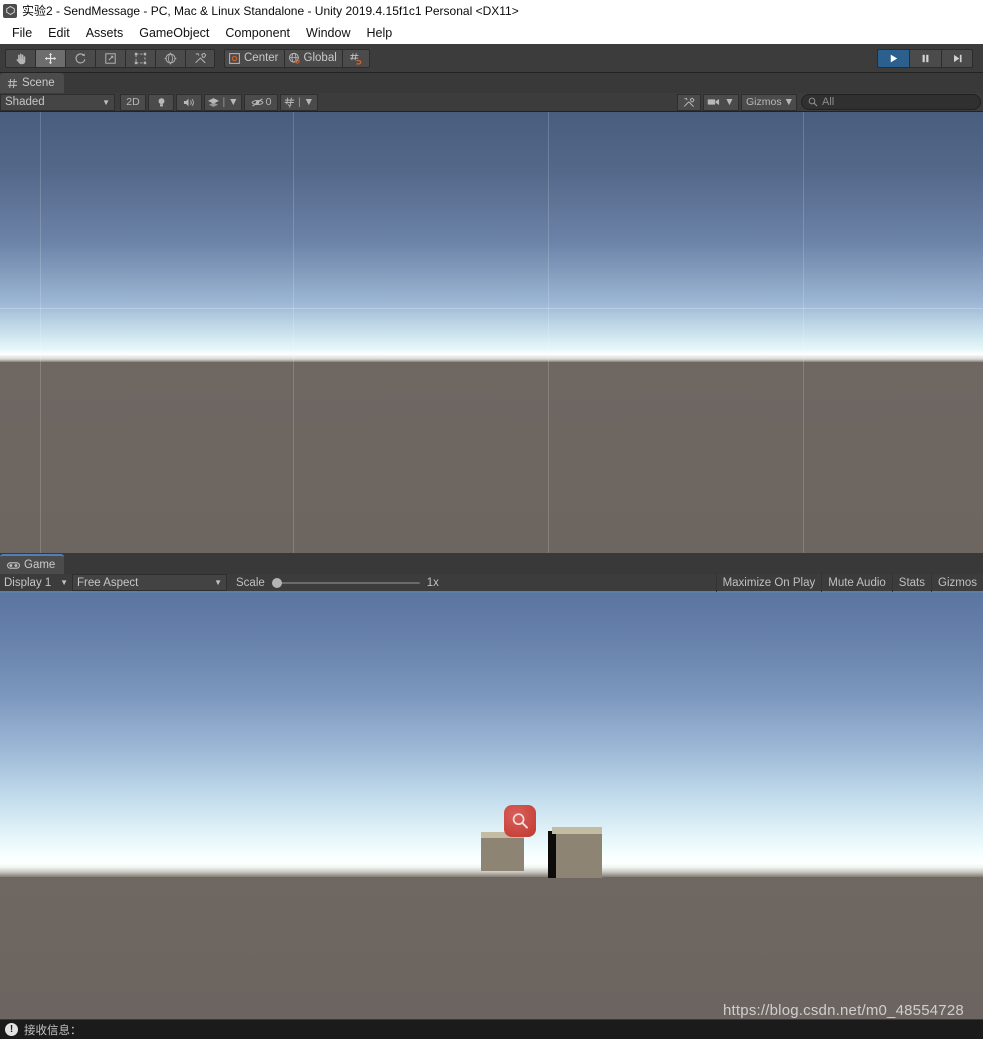 The image size is (983, 1039). Describe the element at coordinates (10, 10) in the screenshot. I see `unity-logo-icon` at that location.